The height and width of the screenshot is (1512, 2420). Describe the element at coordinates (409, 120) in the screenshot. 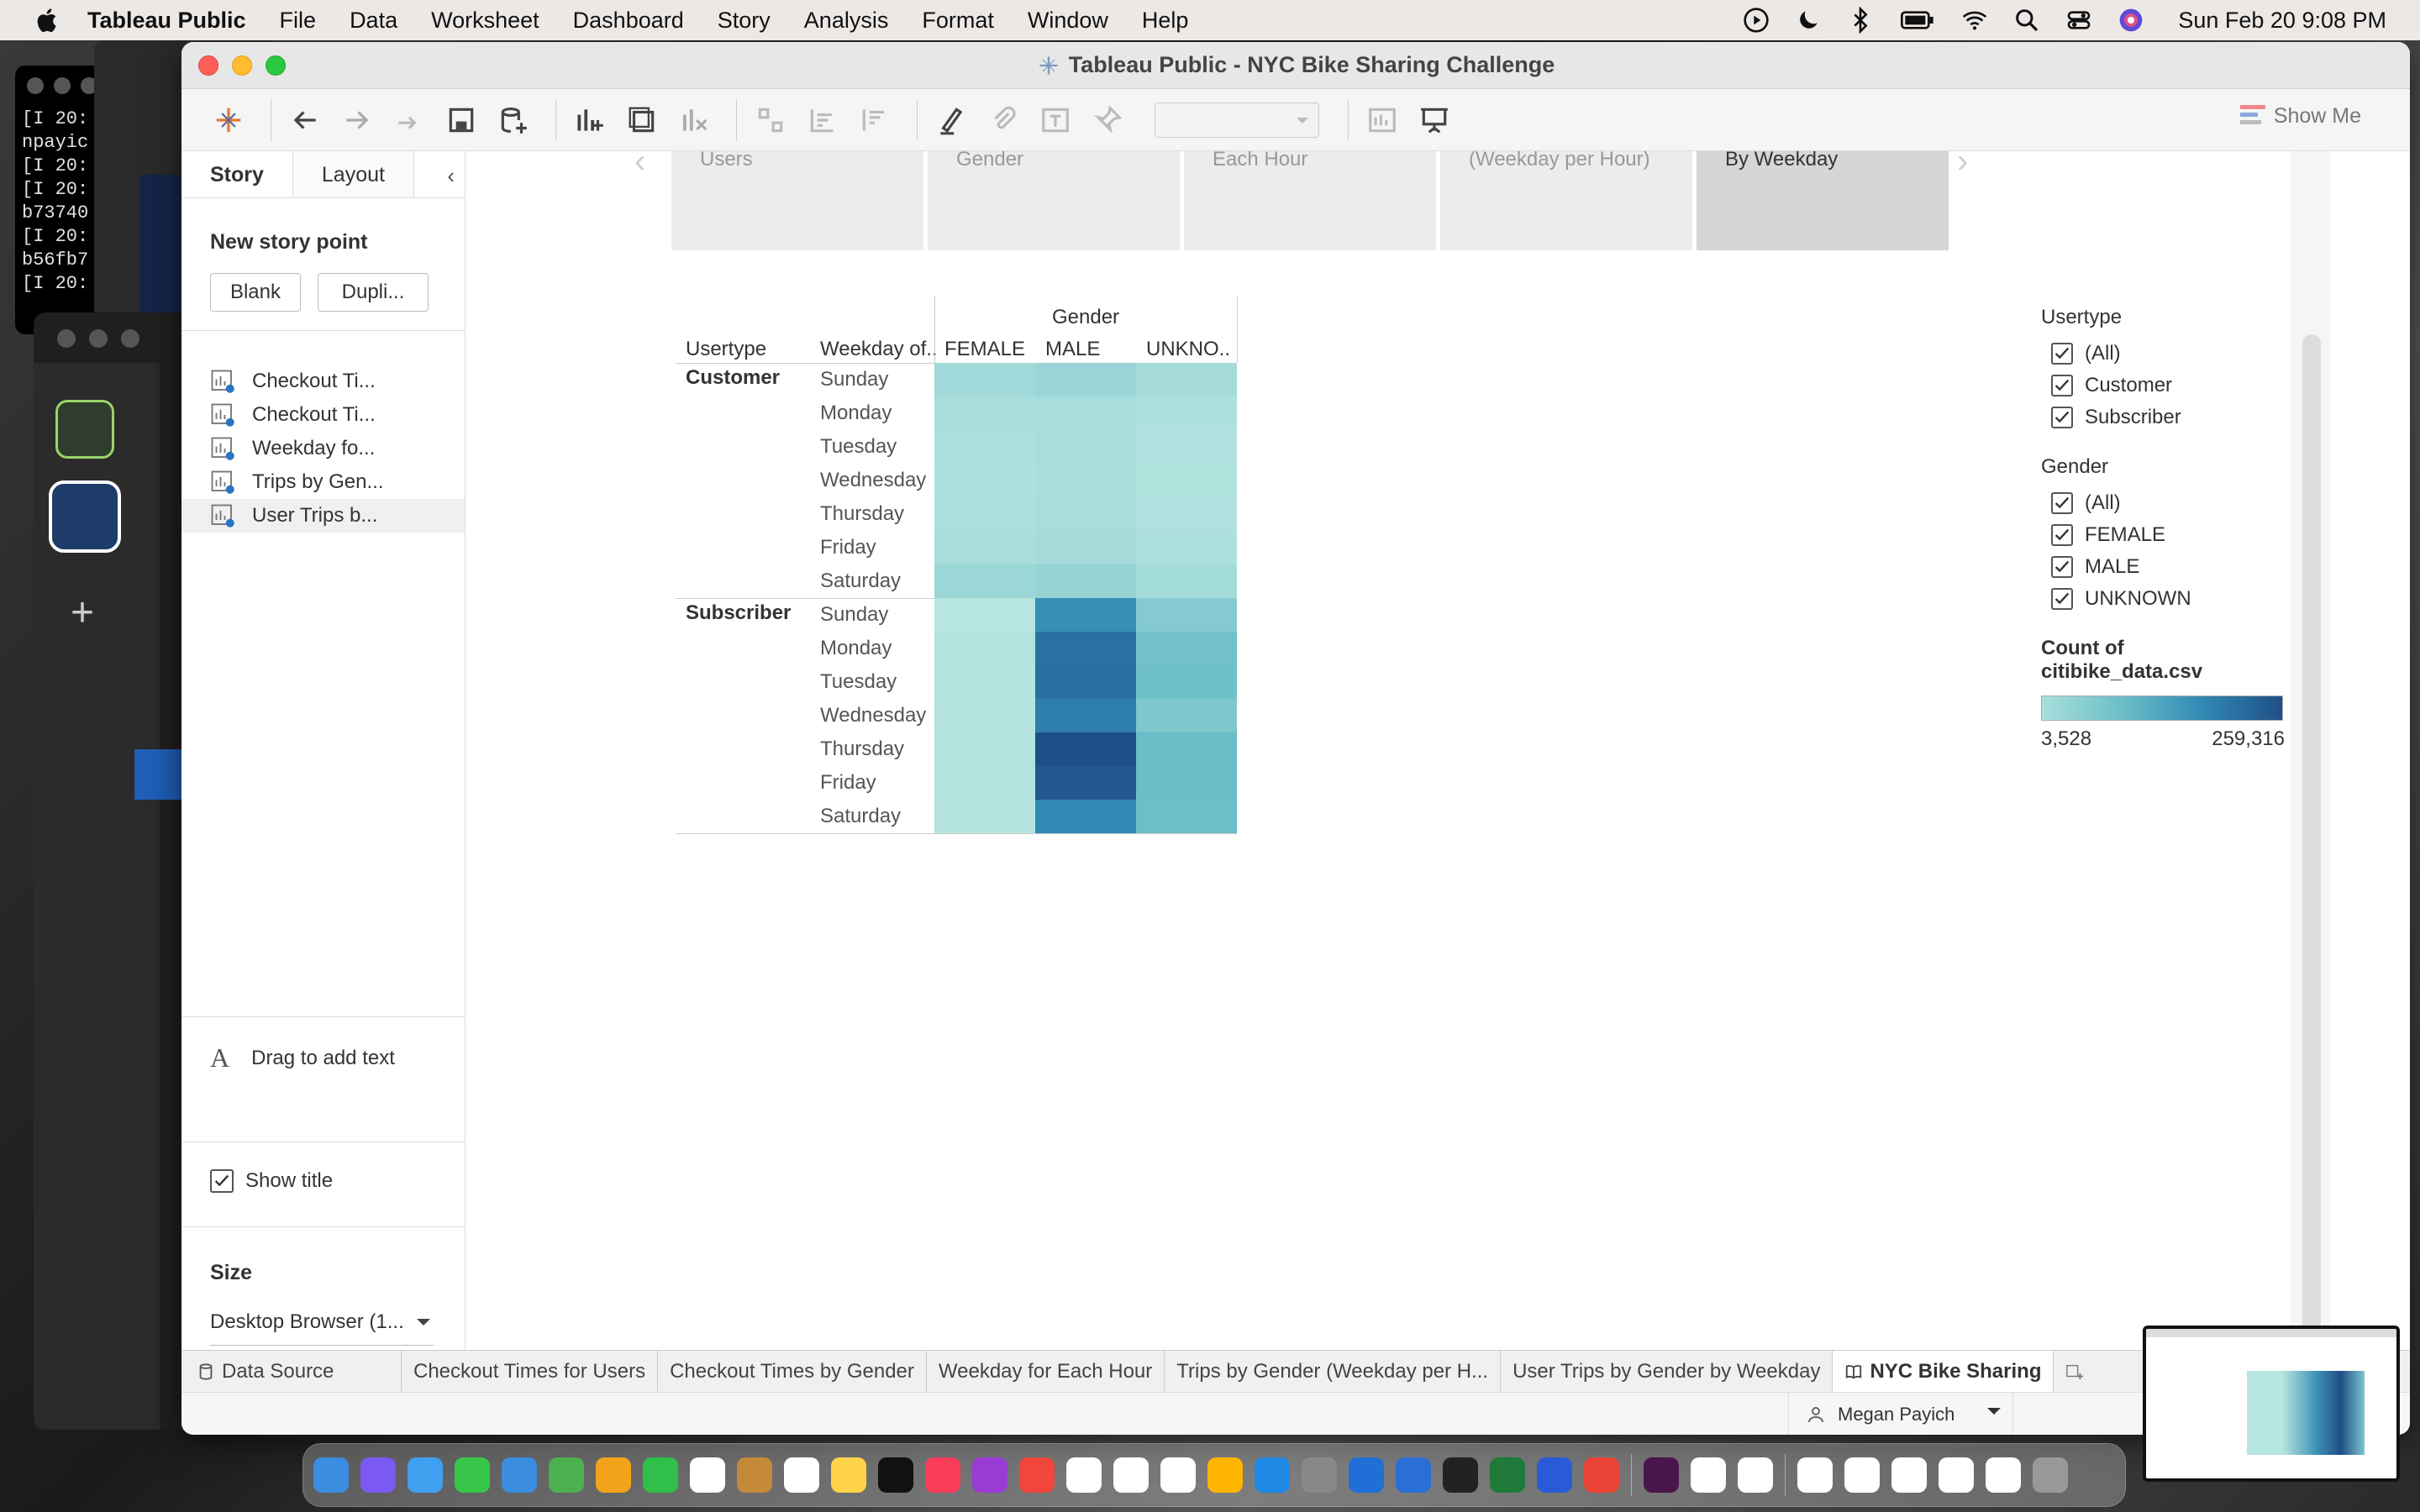

I see `redirect-button` at that location.